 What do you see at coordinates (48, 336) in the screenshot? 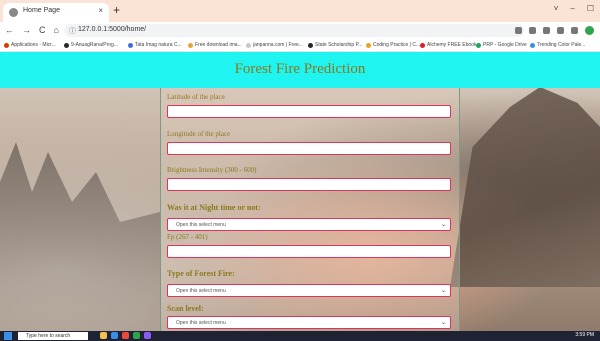
I see `taskbar-search-placeholder: Type here to search` at bounding box center [48, 336].